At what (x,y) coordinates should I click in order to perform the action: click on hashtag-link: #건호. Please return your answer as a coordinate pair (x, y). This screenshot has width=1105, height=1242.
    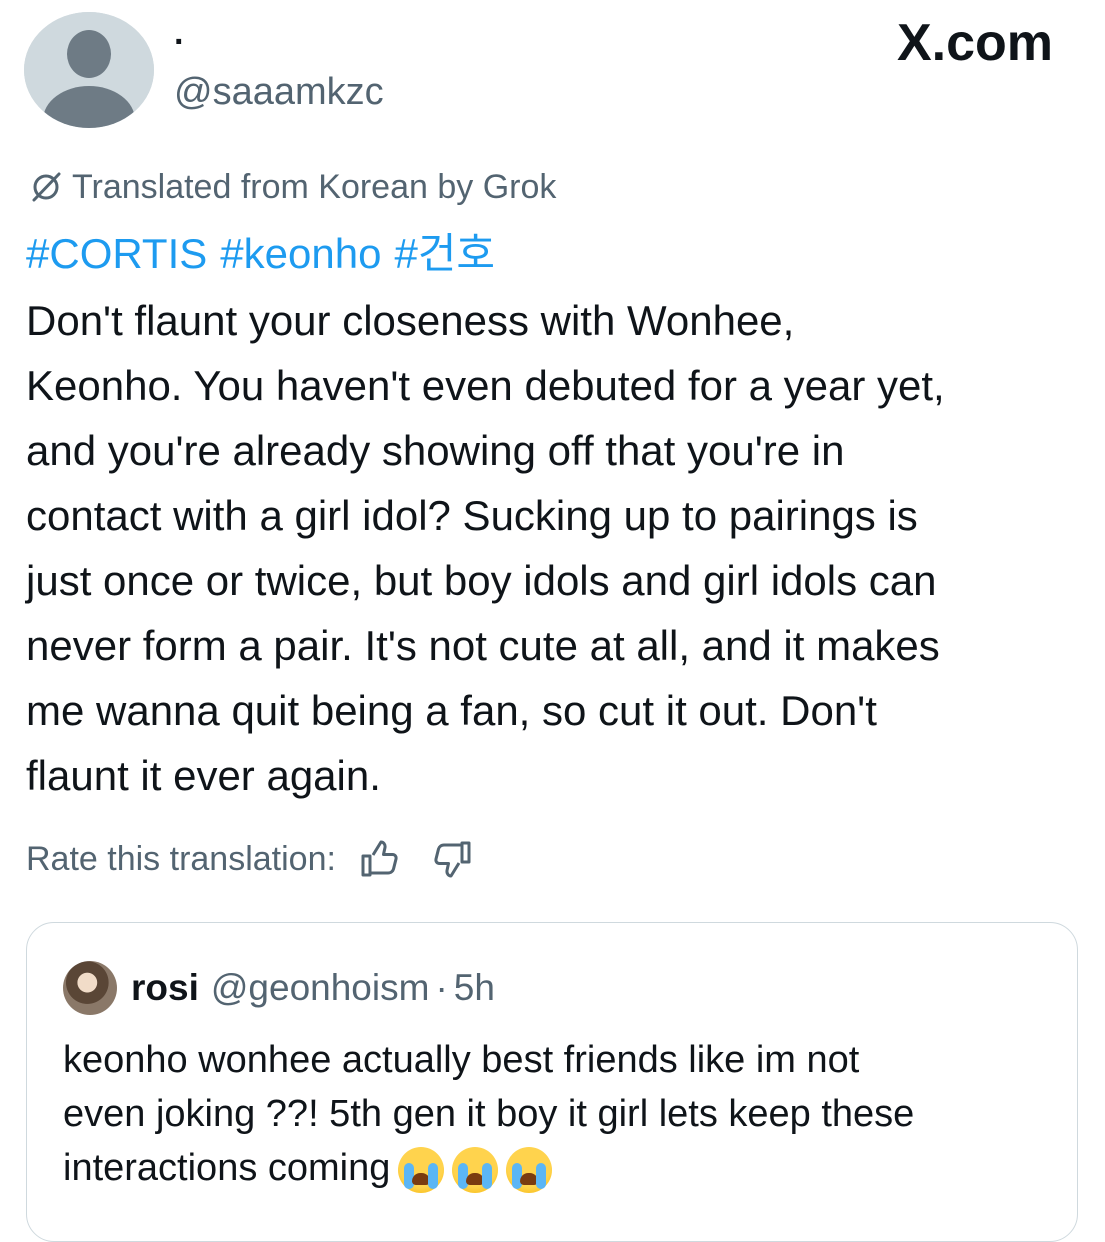
    Looking at the image, I should click on (444, 254).